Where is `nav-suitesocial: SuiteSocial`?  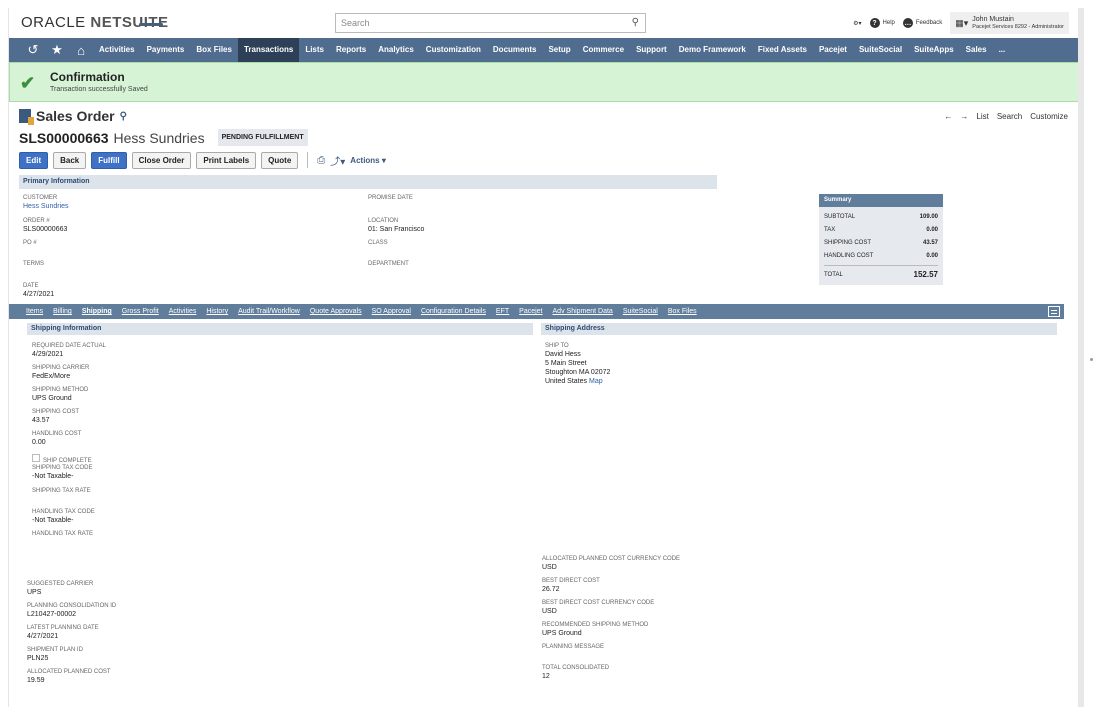 nav-suitesocial: SuiteSocial is located at coordinates (880, 50).